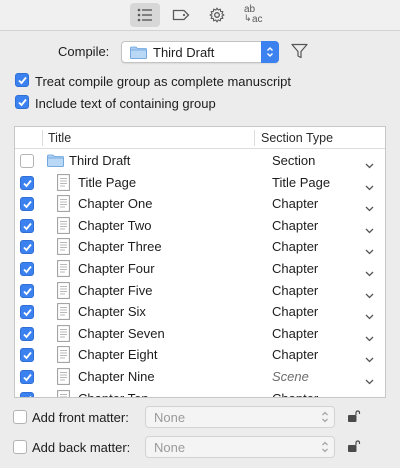 The image size is (400, 468). What do you see at coordinates (240, 417) in the screenshot?
I see `front-matter-select: None` at bounding box center [240, 417].